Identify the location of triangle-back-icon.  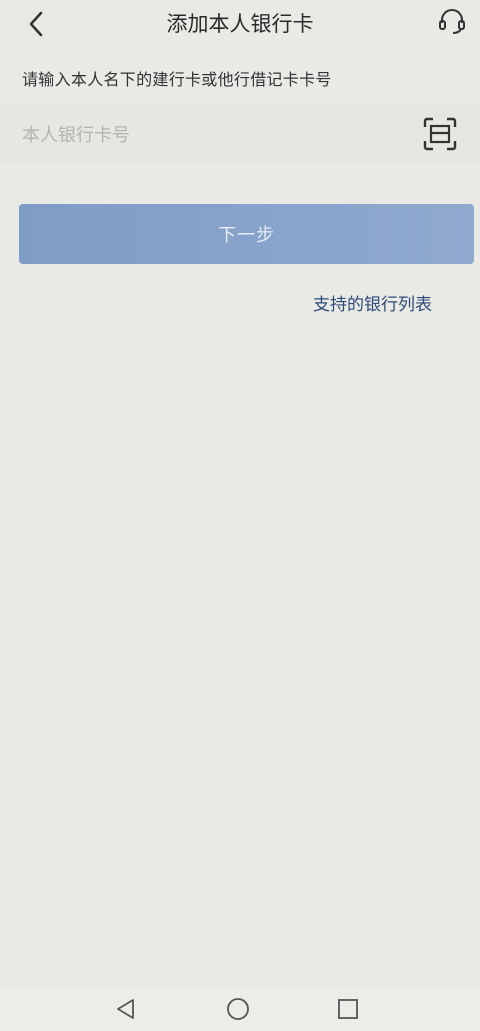
(125, 1009).